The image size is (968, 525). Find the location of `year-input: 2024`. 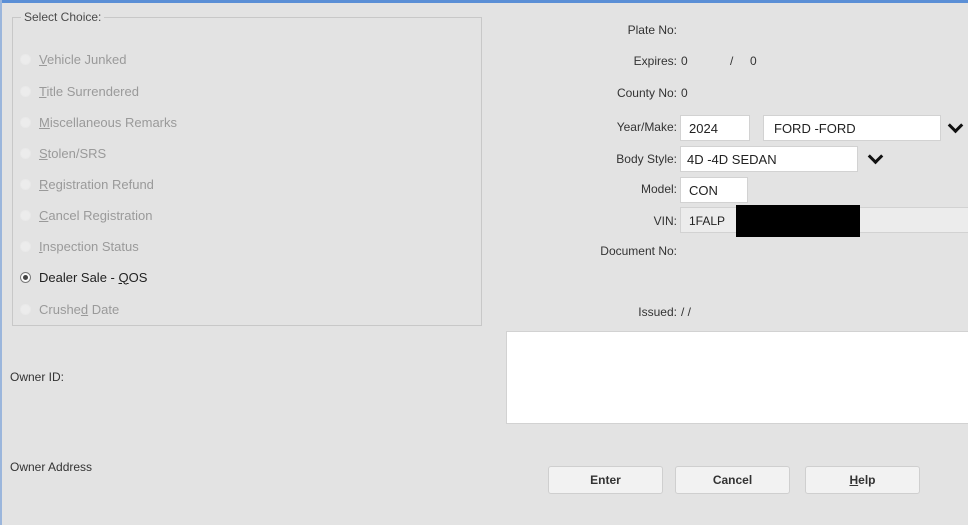

year-input: 2024 is located at coordinates (715, 128).